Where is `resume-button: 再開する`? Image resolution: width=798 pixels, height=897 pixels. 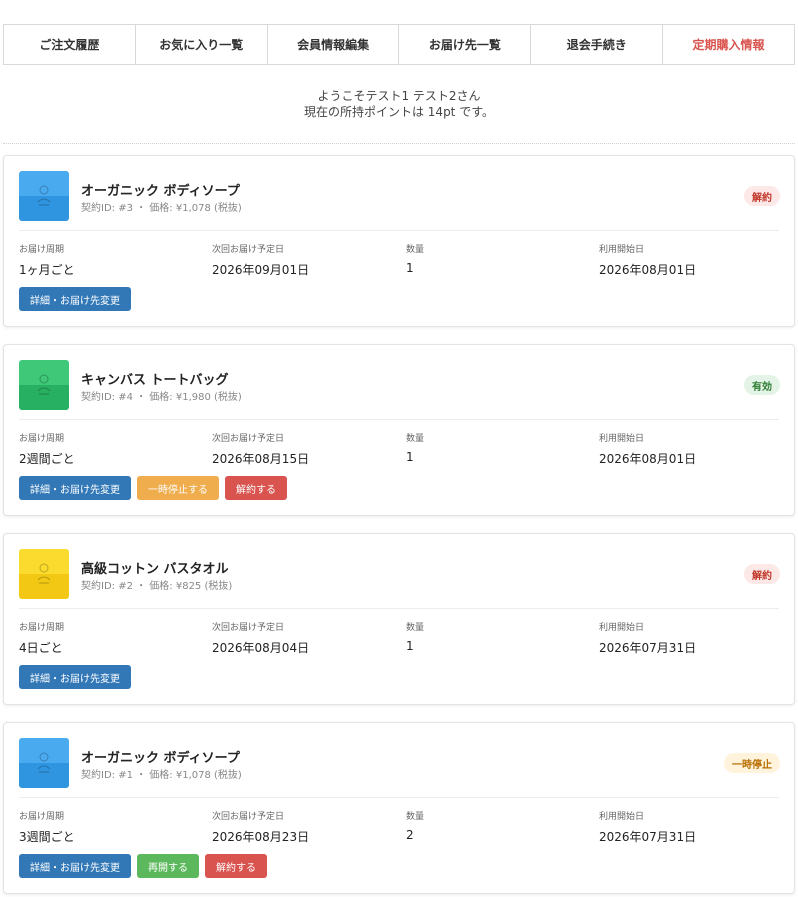
resume-button: 再開する is located at coordinates (168, 866).